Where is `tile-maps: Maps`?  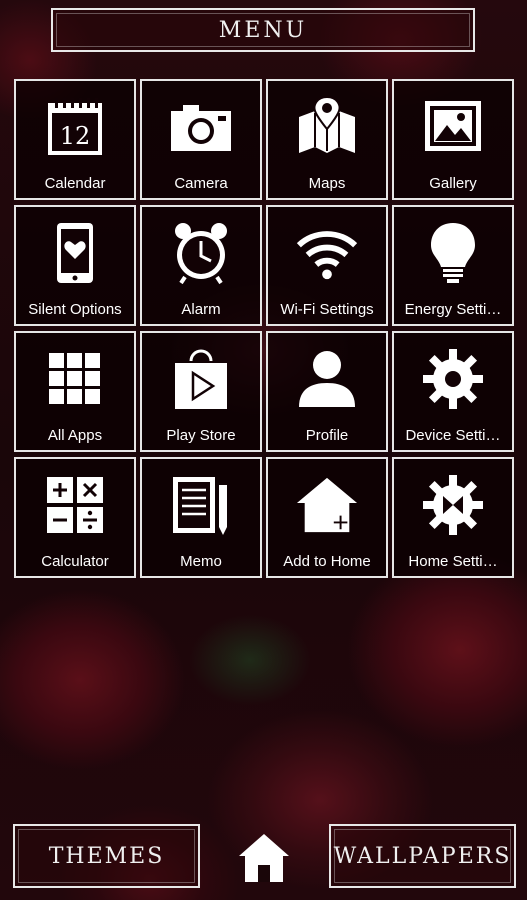
tile-maps: Maps is located at coordinates (327, 139).